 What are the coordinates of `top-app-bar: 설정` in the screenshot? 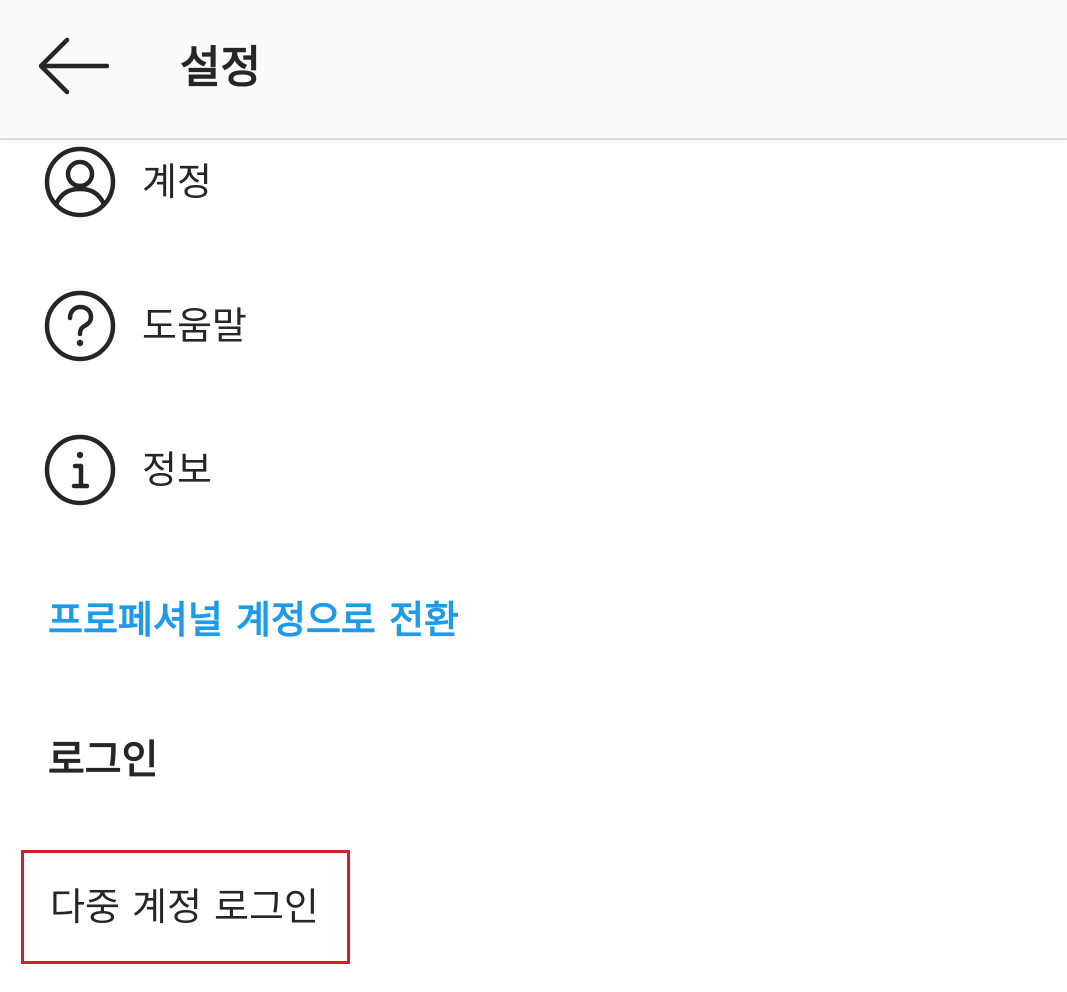 It's located at (533, 70).